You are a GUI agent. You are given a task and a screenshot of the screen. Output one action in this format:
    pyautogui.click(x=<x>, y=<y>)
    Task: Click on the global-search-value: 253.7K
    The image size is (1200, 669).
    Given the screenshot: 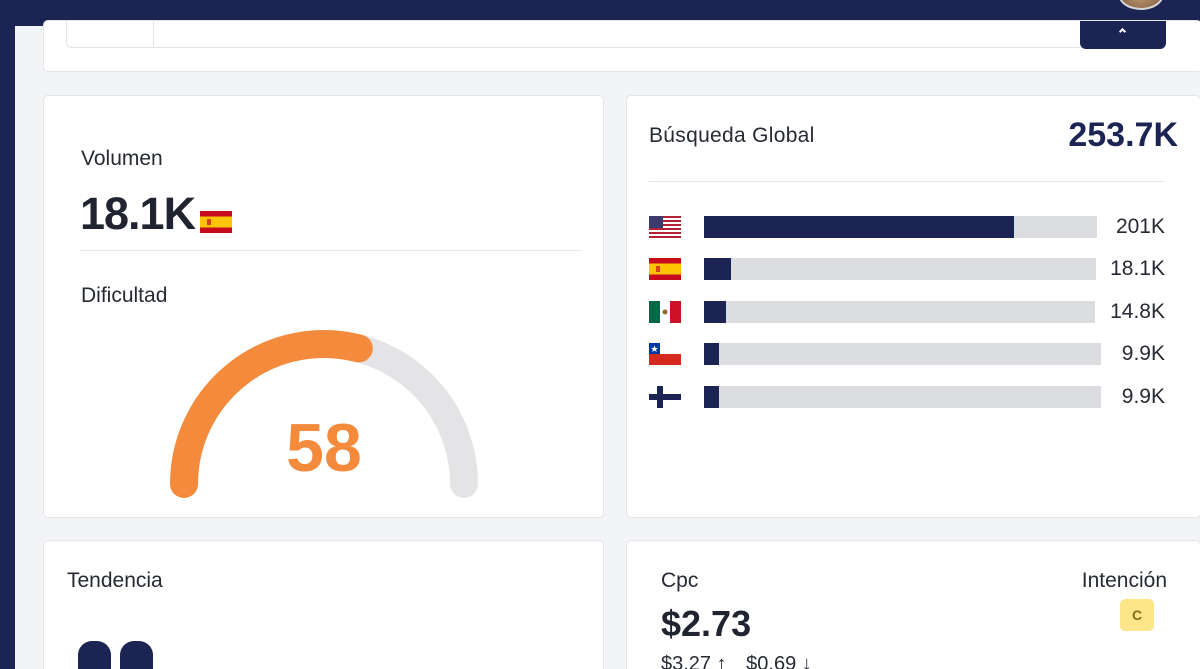 What is the action you would take?
    pyautogui.click(x=1123, y=135)
    